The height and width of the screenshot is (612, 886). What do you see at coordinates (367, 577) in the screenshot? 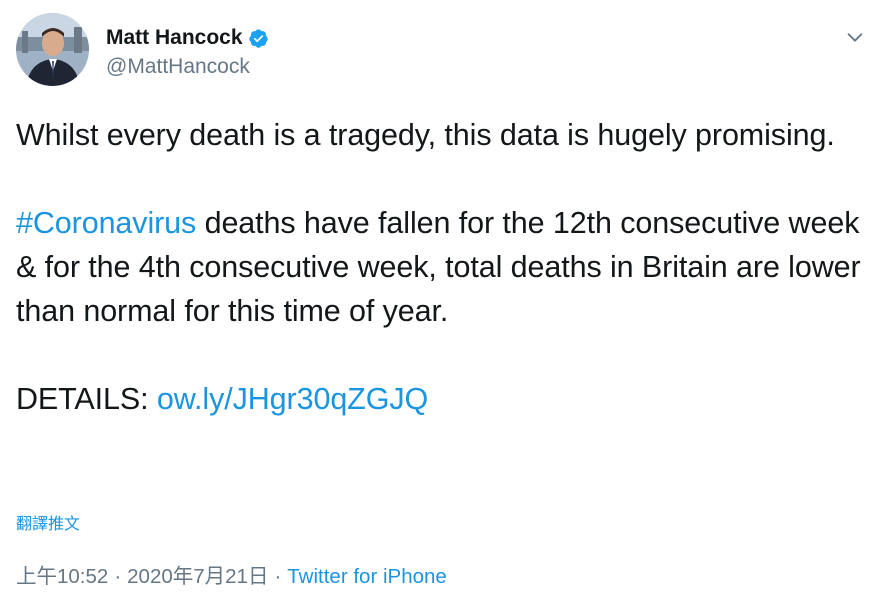
I see `tweet-source-link: Twitter for iPhone` at bounding box center [367, 577].